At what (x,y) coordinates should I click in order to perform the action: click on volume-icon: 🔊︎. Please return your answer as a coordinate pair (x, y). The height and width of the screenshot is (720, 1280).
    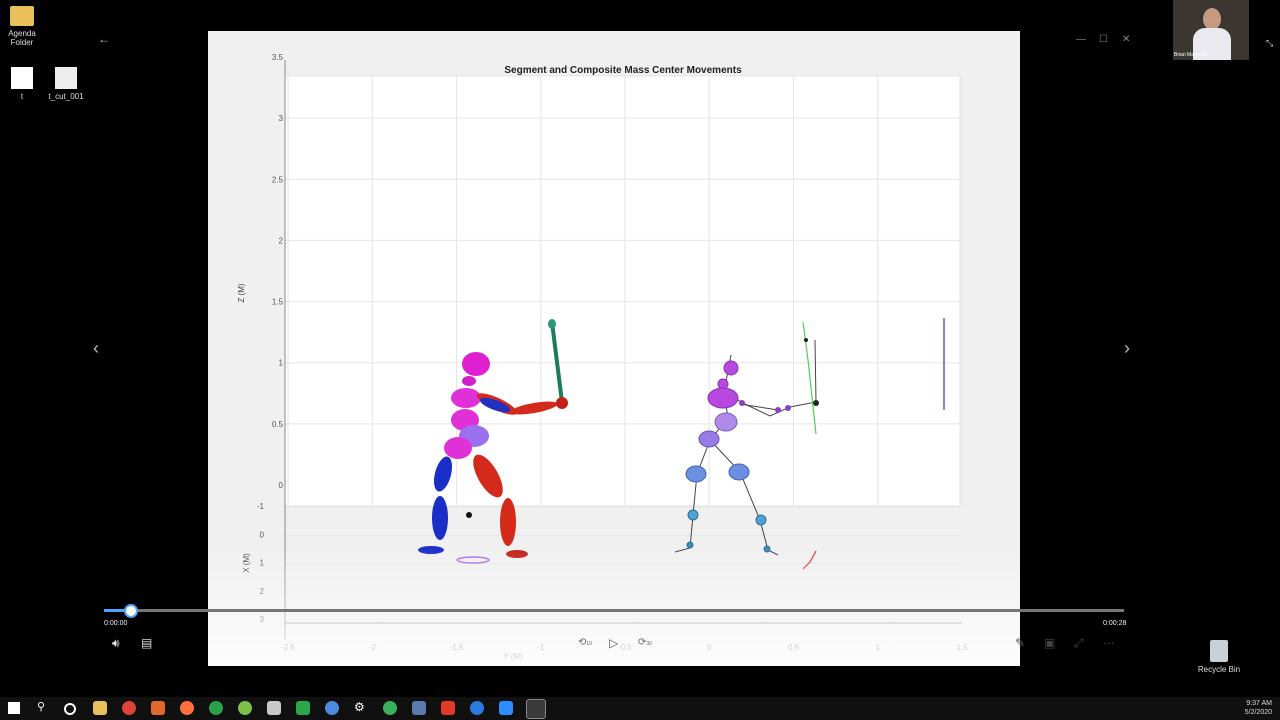
    Looking at the image, I should click on (116, 643).